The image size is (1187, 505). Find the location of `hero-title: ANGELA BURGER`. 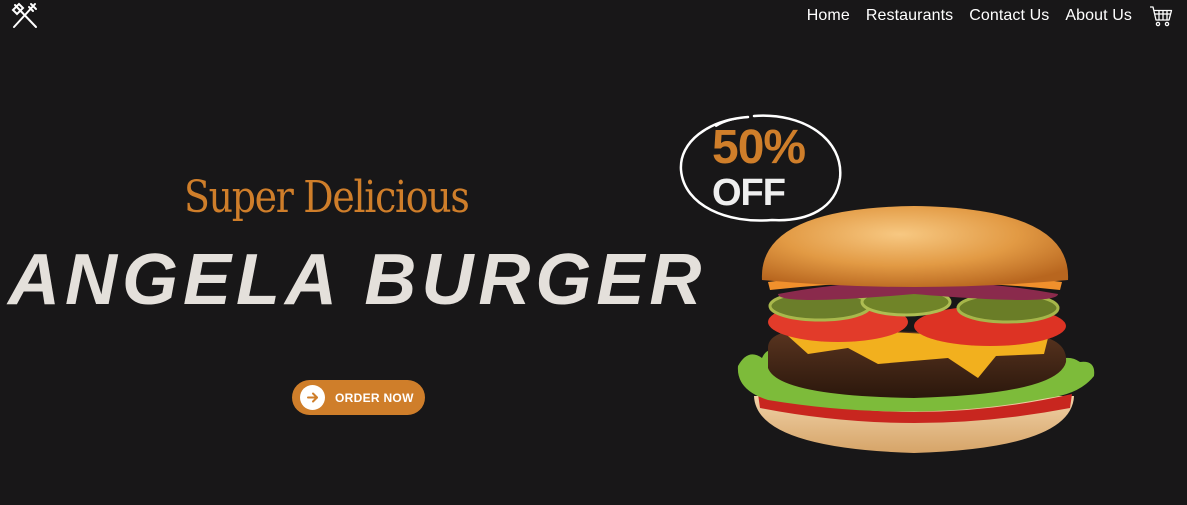

hero-title: ANGELA BURGER is located at coordinates (357, 280).